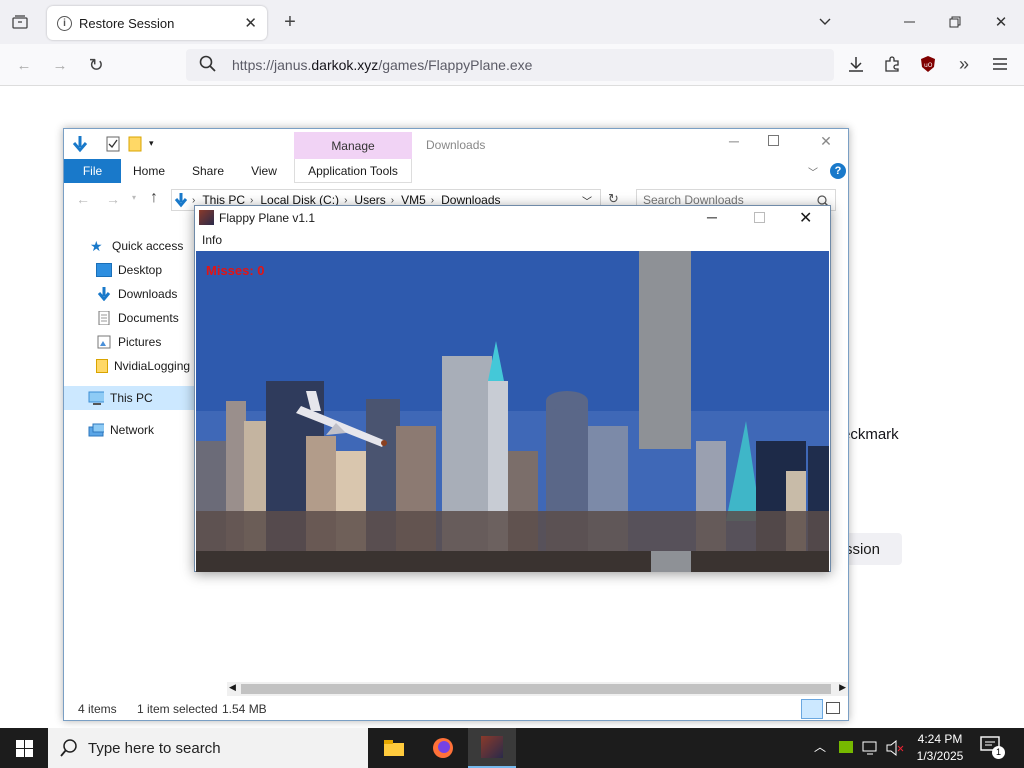 This screenshot has height=768, width=1024. What do you see at coordinates (892, 64) in the screenshot?
I see `extensions-icon` at bounding box center [892, 64].